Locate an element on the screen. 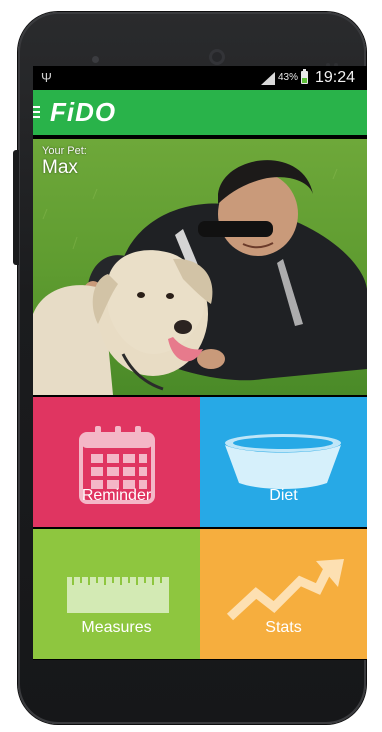 This screenshot has height=732, width=382. pet-name: Max is located at coordinates (60, 167).